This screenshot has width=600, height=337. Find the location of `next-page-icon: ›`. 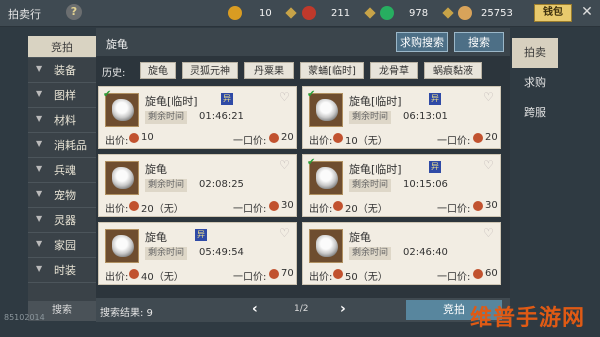

next-page-icon: › is located at coordinates (343, 309).